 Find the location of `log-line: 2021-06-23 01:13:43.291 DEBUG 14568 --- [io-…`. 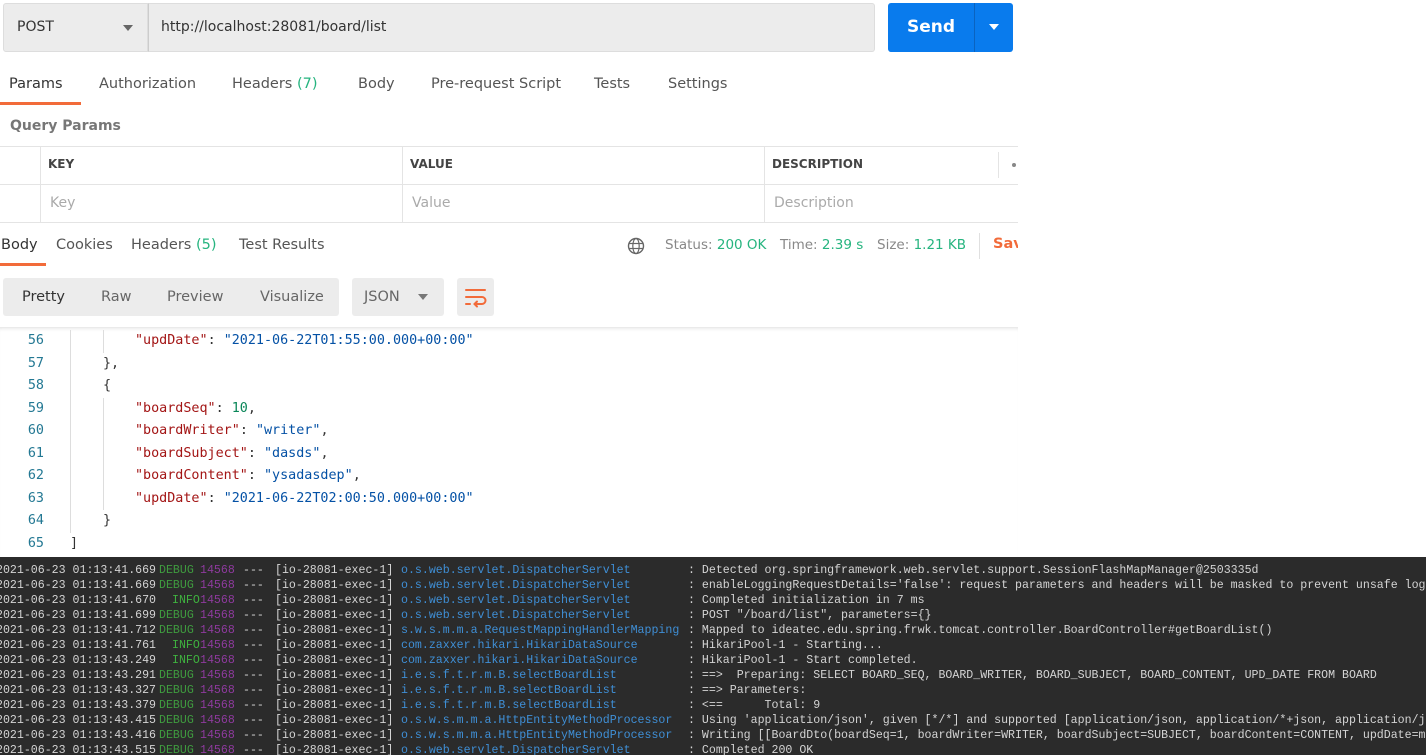

log-line: 2021-06-23 01:13:43.291 DEBUG 14568 --- [io-… is located at coordinates (713, 675).